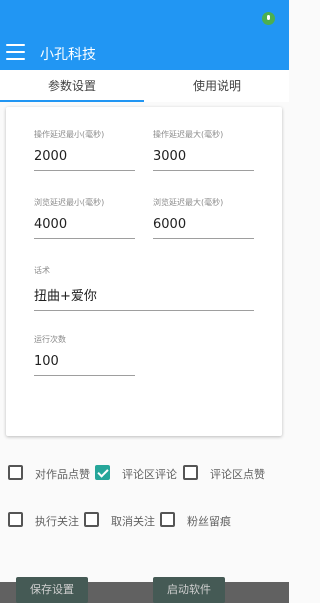  What do you see at coordinates (189, 590) in the screenshot?
I see `start-software-button: 启动软件` at bounding box center [189, 590].